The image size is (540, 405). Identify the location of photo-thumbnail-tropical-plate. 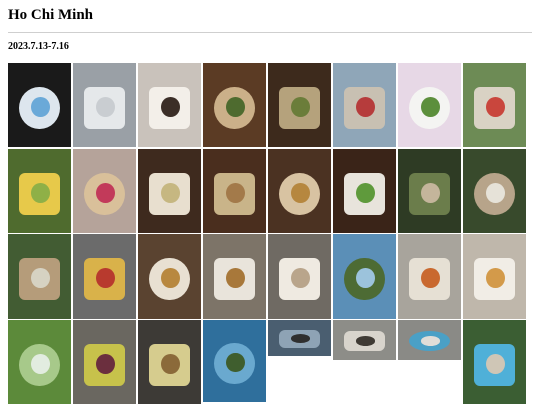
(429, 276).